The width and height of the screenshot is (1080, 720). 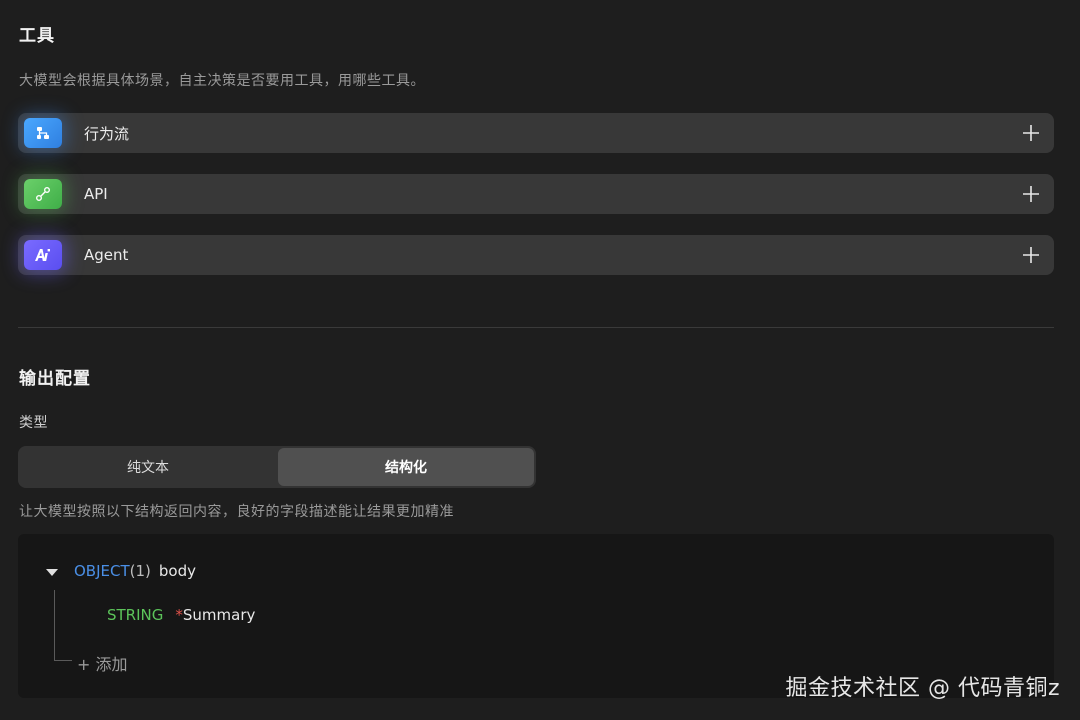 What do you see at coordinates (37, 36) in the screenshot?
I see `tools-section-title: 工具` at bounding box center [37, 36].